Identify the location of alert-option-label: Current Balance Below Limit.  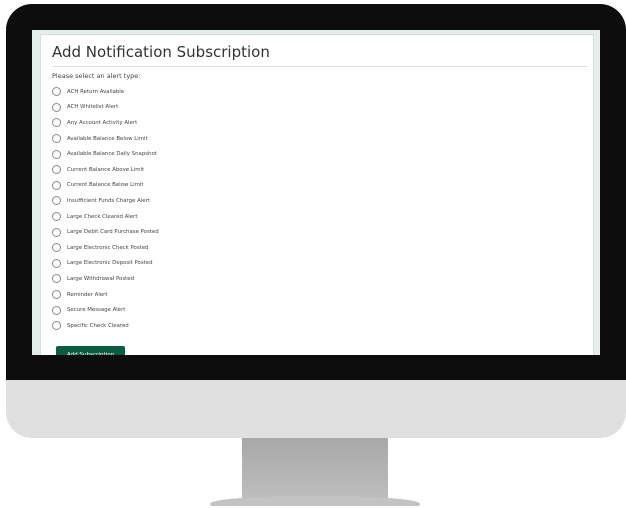
(105, 185).